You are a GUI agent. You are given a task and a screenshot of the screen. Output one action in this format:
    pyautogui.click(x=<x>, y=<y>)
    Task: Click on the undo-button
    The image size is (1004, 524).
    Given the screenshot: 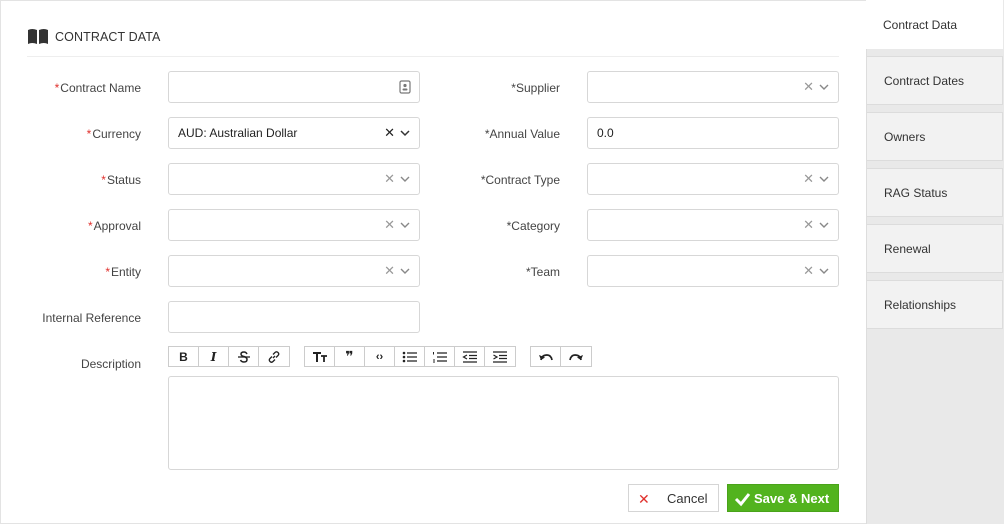 What is the action you would take?
    pyautogui.click(x=546, y=356)
    